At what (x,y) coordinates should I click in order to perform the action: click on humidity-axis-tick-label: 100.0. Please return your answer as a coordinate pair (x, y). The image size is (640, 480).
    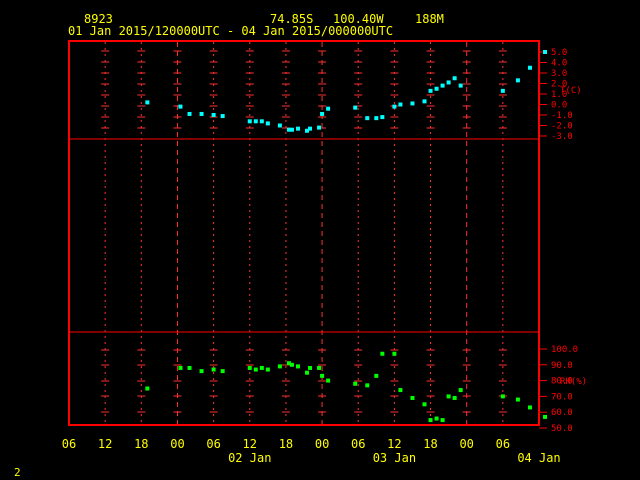
    Looking at the image, I should click on (564, 350).